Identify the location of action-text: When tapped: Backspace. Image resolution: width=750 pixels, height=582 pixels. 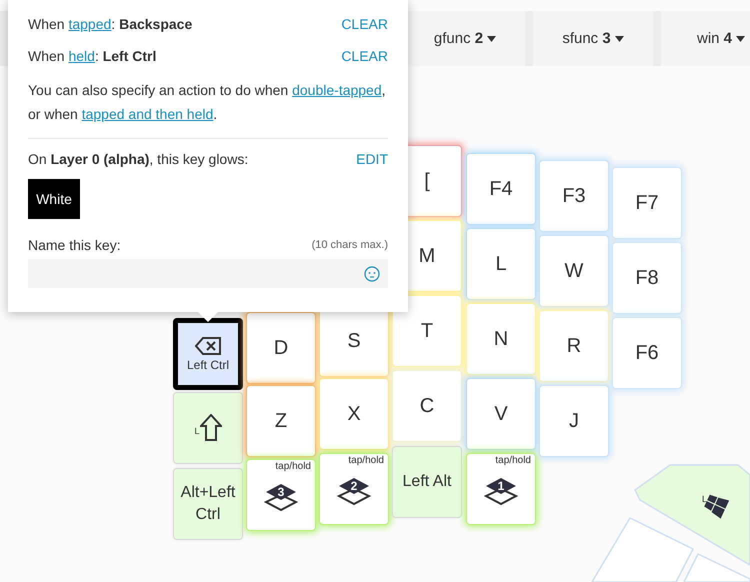
(110, 24).